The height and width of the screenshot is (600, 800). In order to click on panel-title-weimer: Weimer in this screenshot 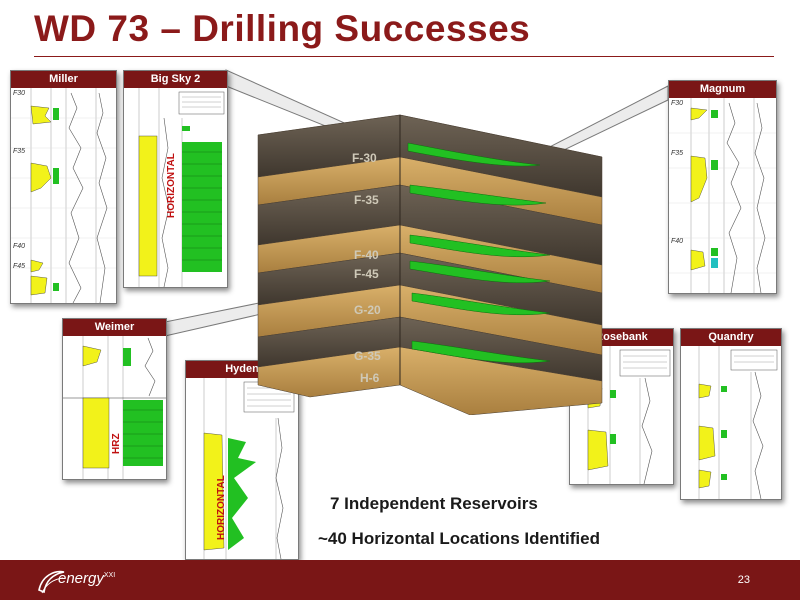, I will do `click(114, 327)`.